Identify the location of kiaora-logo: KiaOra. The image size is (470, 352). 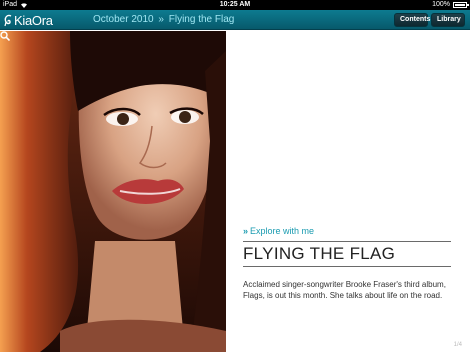
(28, 20).